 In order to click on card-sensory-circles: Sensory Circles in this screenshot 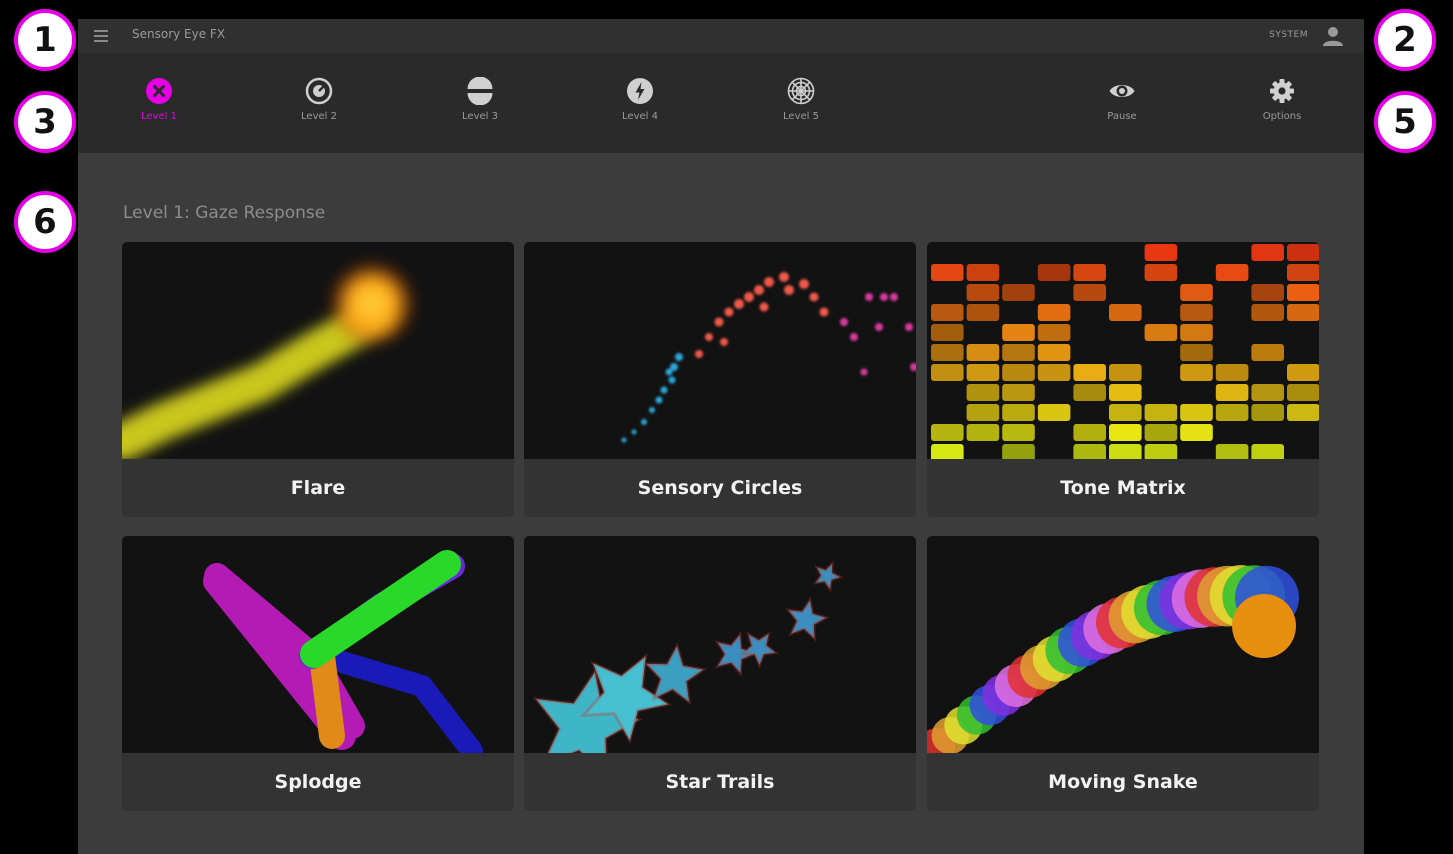, I will do `click(720, 379)`.